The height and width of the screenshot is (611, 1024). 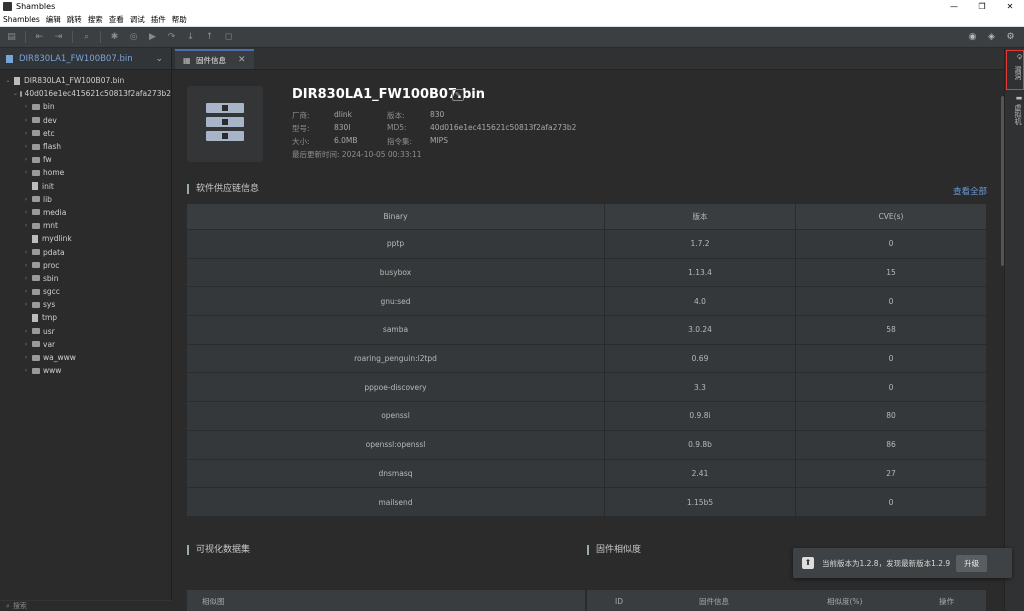 I want to click on menu-goto: 跳转, so click(x=74, y=19).